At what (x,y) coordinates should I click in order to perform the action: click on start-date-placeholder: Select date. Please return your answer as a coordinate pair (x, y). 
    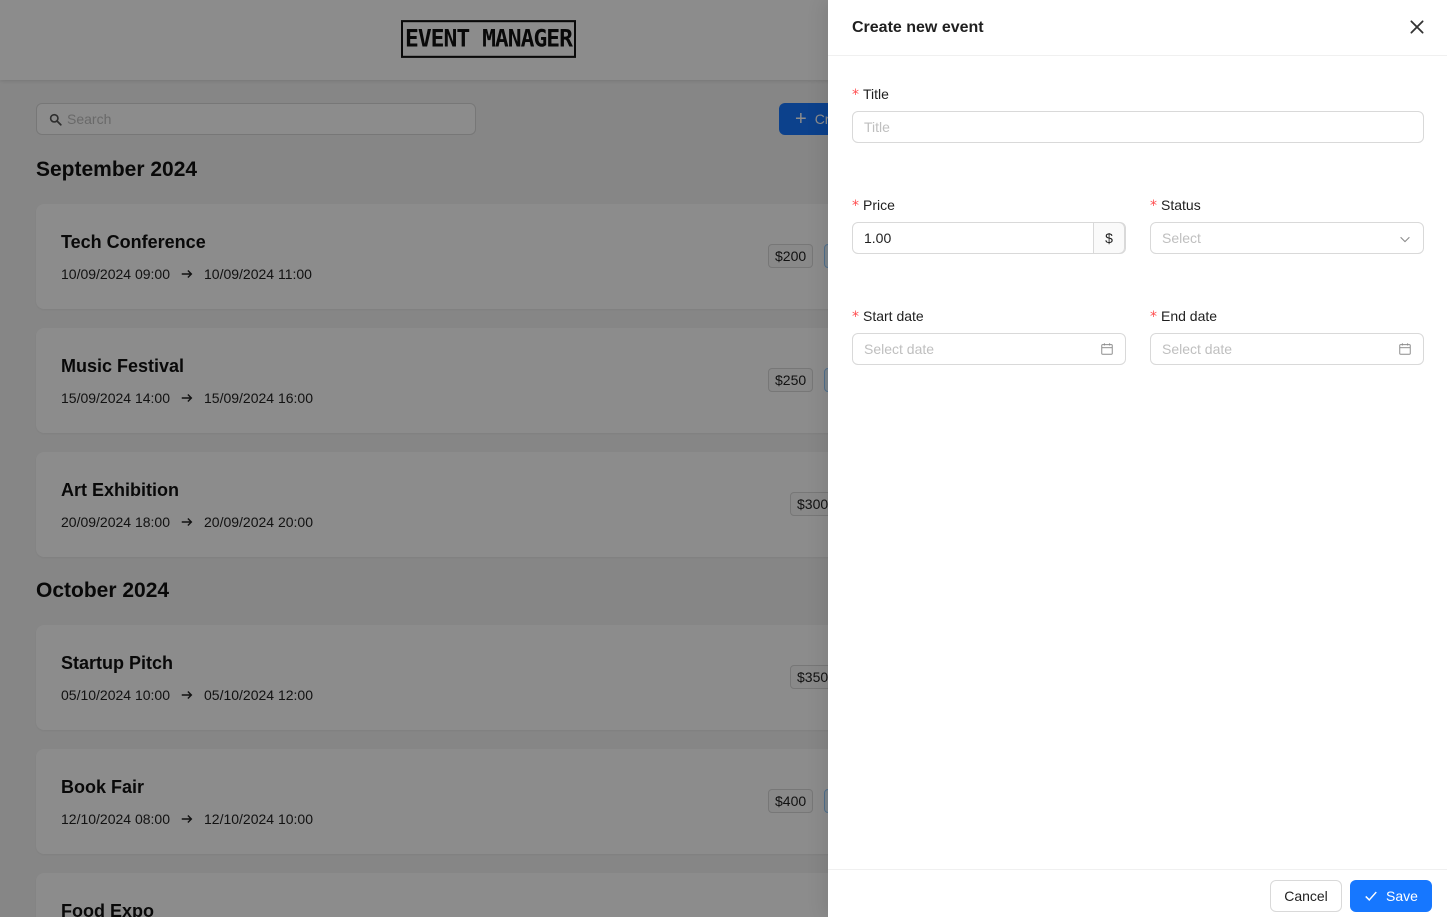
    Looking at the image, I should click on (899, 349).